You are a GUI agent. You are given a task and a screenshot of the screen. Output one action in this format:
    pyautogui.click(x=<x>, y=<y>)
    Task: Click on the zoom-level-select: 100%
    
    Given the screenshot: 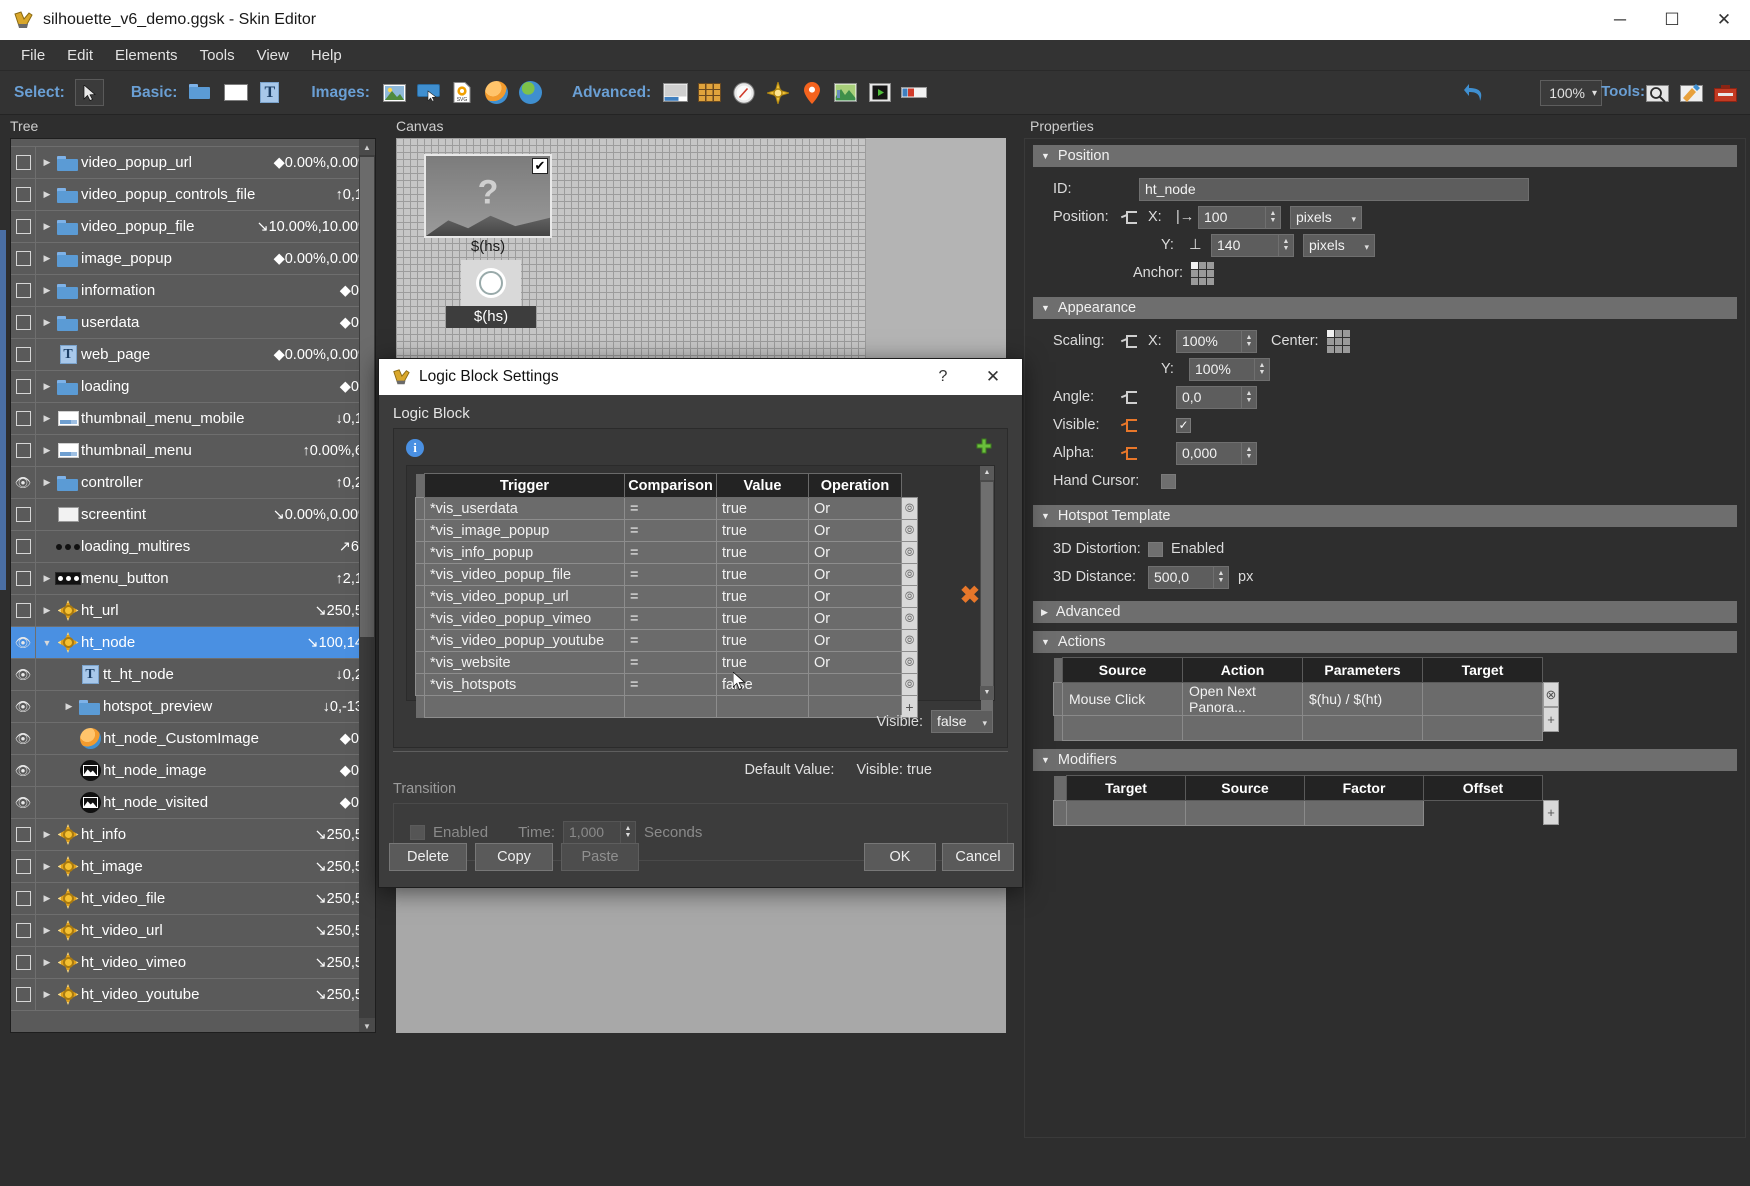 What is the action you would take?
    pyautogui.click(x=1571, y=93)
    